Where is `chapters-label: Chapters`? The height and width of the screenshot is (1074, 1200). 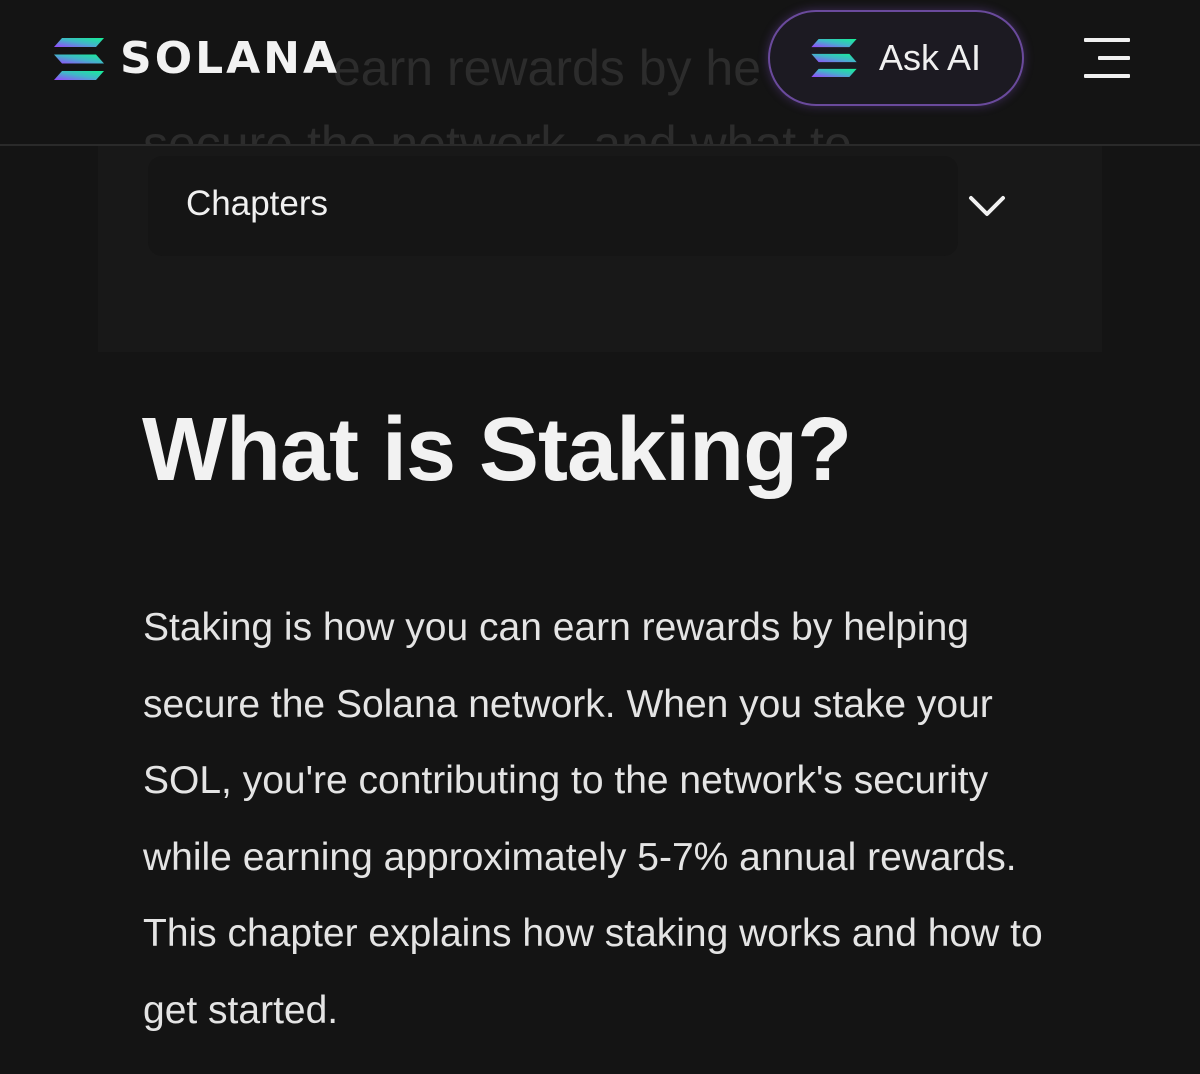
chapters-label: Chapters is located at coordinates (257, 203).